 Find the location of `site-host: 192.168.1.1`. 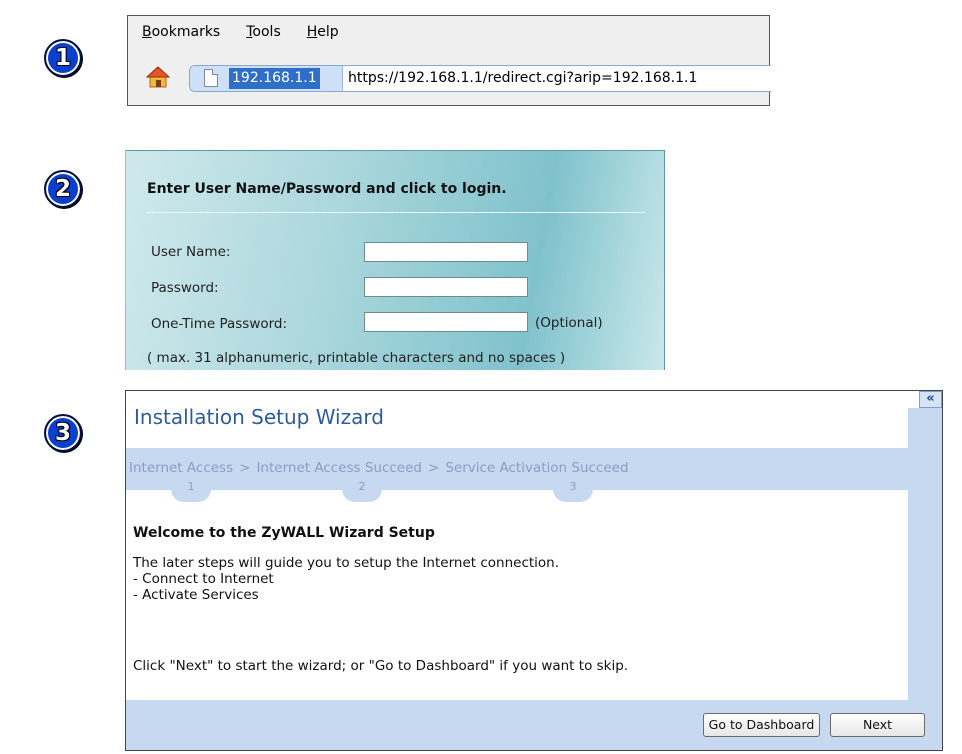

site-host: 192.168.1.1 is located at coordinates (274, 78).